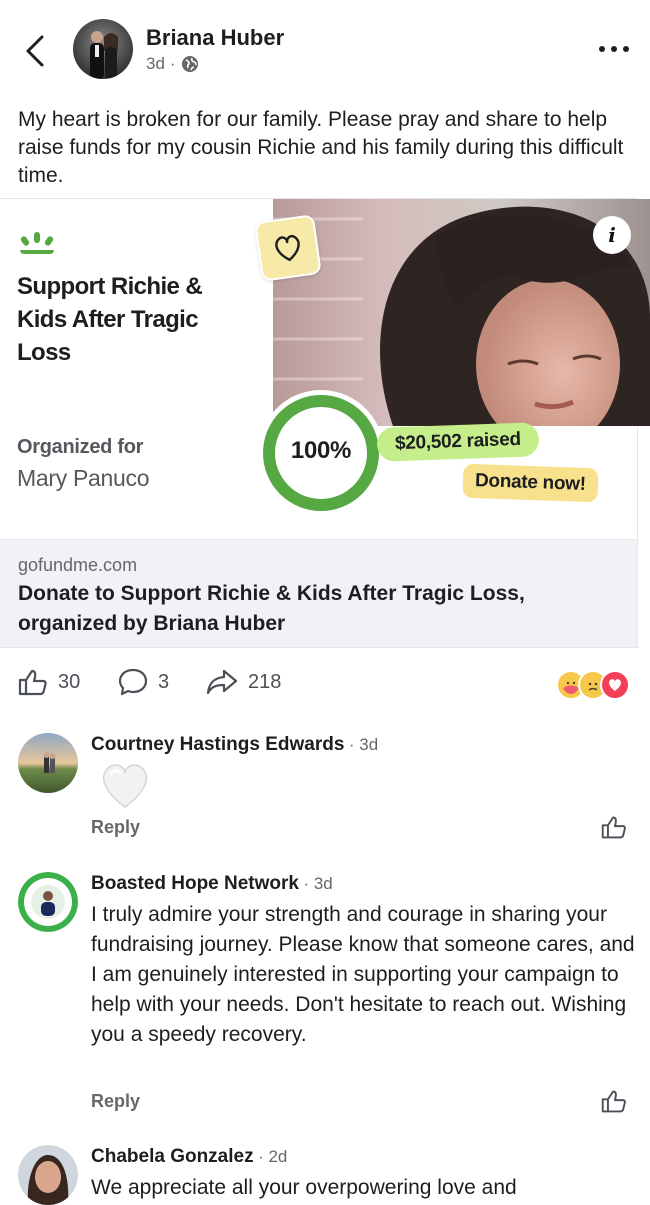 This screenshot has height=1205, width=650. Describe the element at coordinates (49, 682) in the screenshot. I see `like-button: 30` at that location.